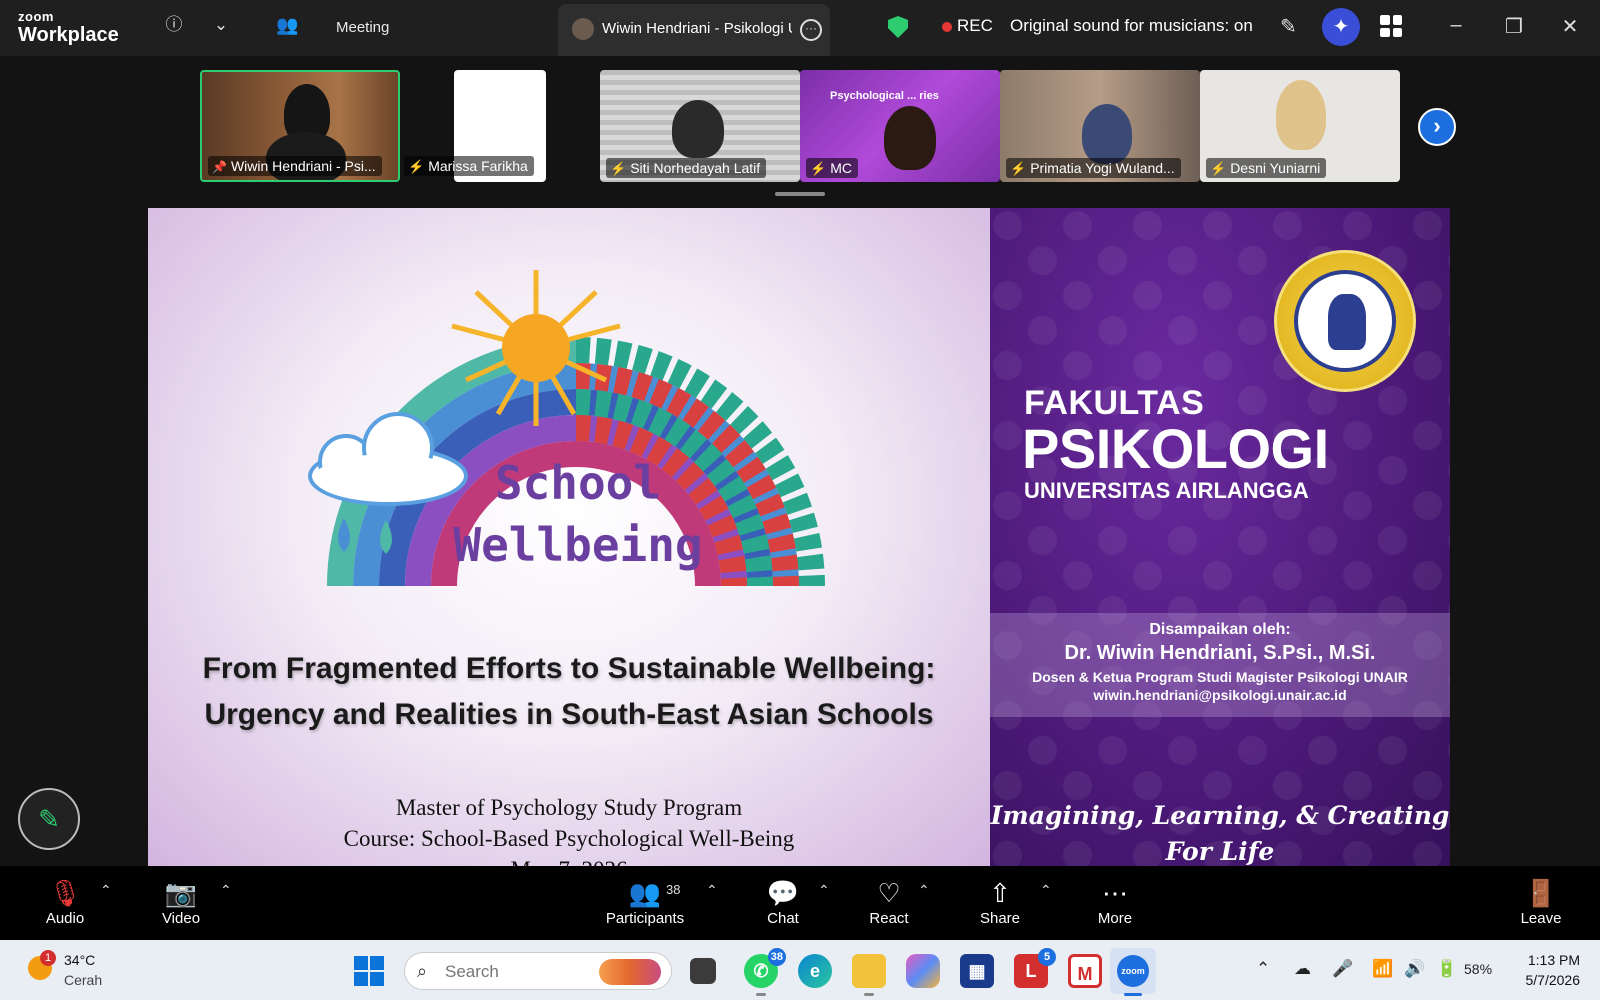  I want to click on video-options-caret: ⌃, so click(226, 890).